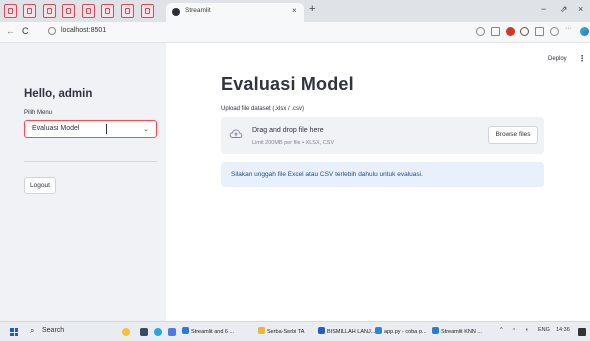  Describe the element at coordinates (582, 332) in the screenshot. I see `notification-icon` at that location.